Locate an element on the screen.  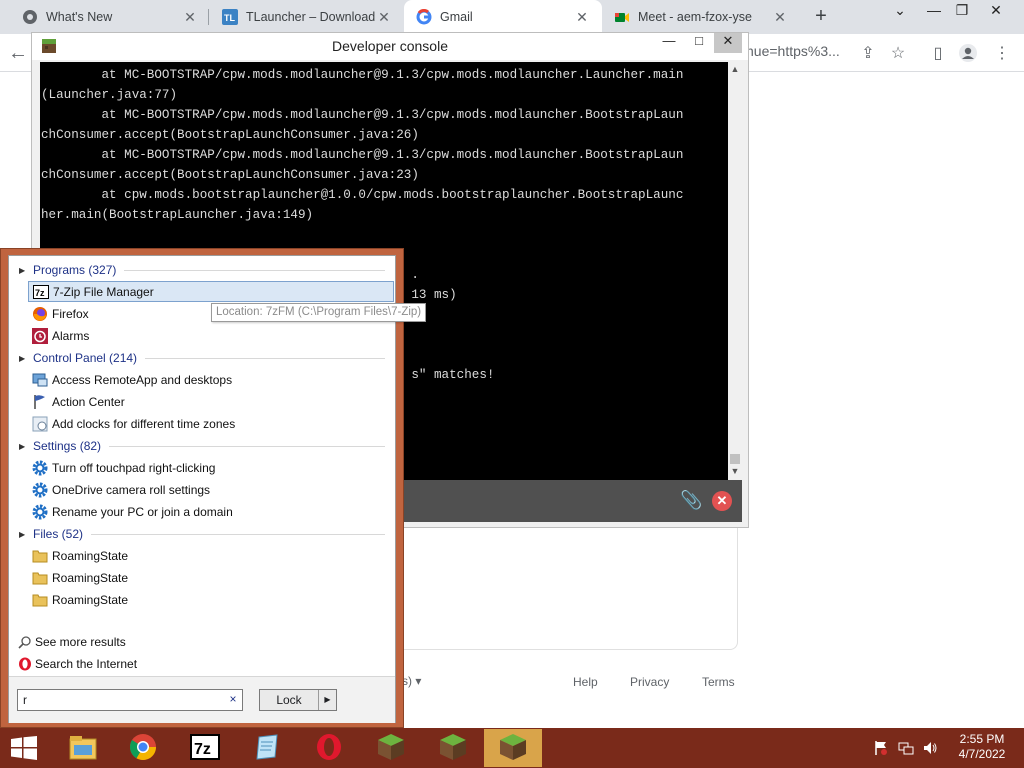
result-rename-pc: Rename your PC or join a domain is located at coordinates (211, 511).